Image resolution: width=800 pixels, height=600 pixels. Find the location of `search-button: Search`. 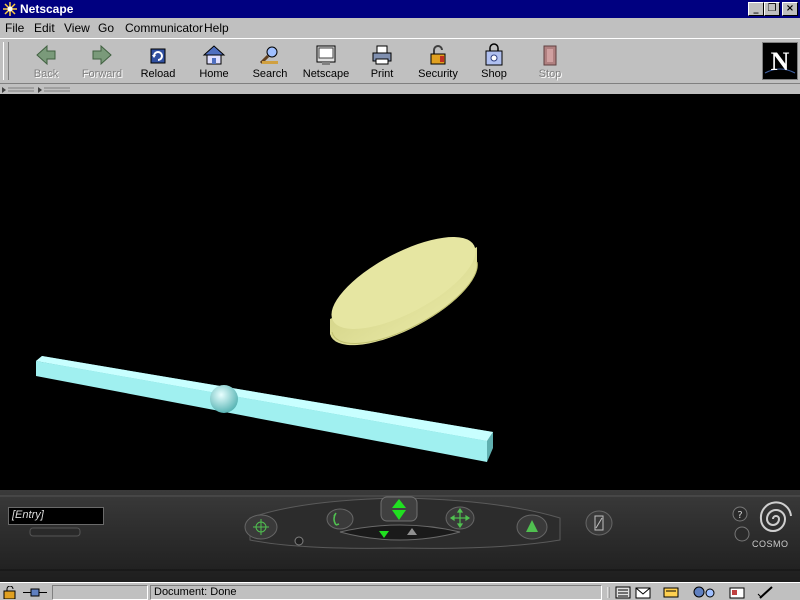

search-button: Search is located at coordinates (270, 62).